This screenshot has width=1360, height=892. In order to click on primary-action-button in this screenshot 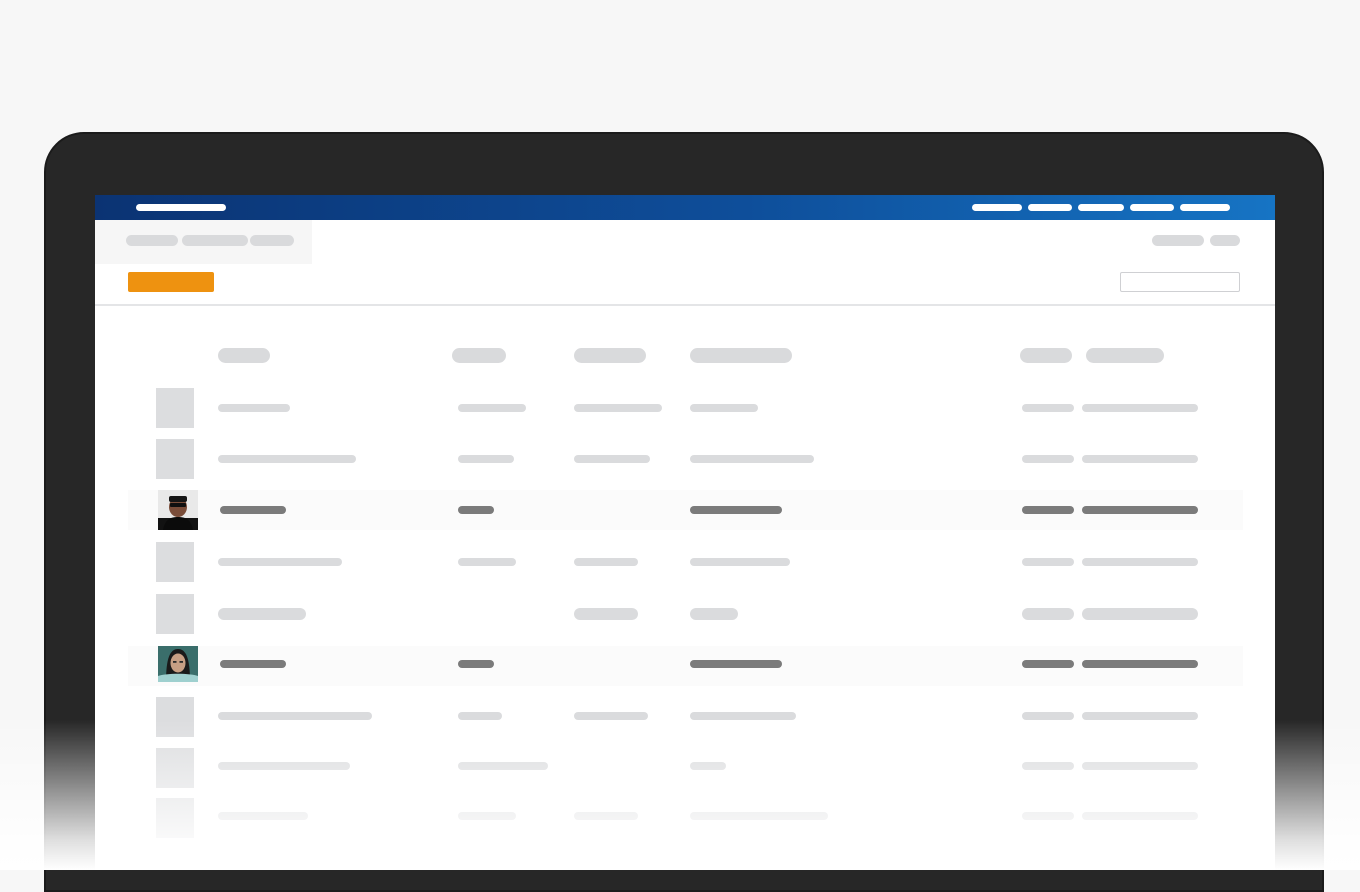, I will do `click(171, 282)`.